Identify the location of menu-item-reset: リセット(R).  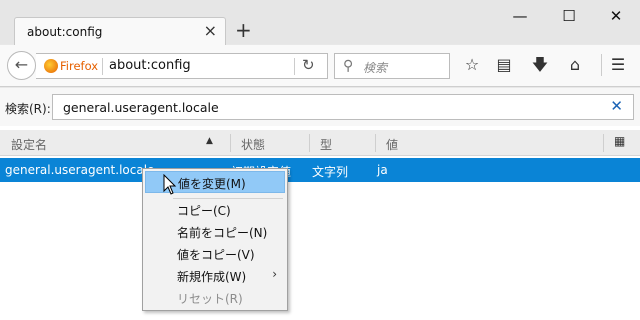
(215, 298).